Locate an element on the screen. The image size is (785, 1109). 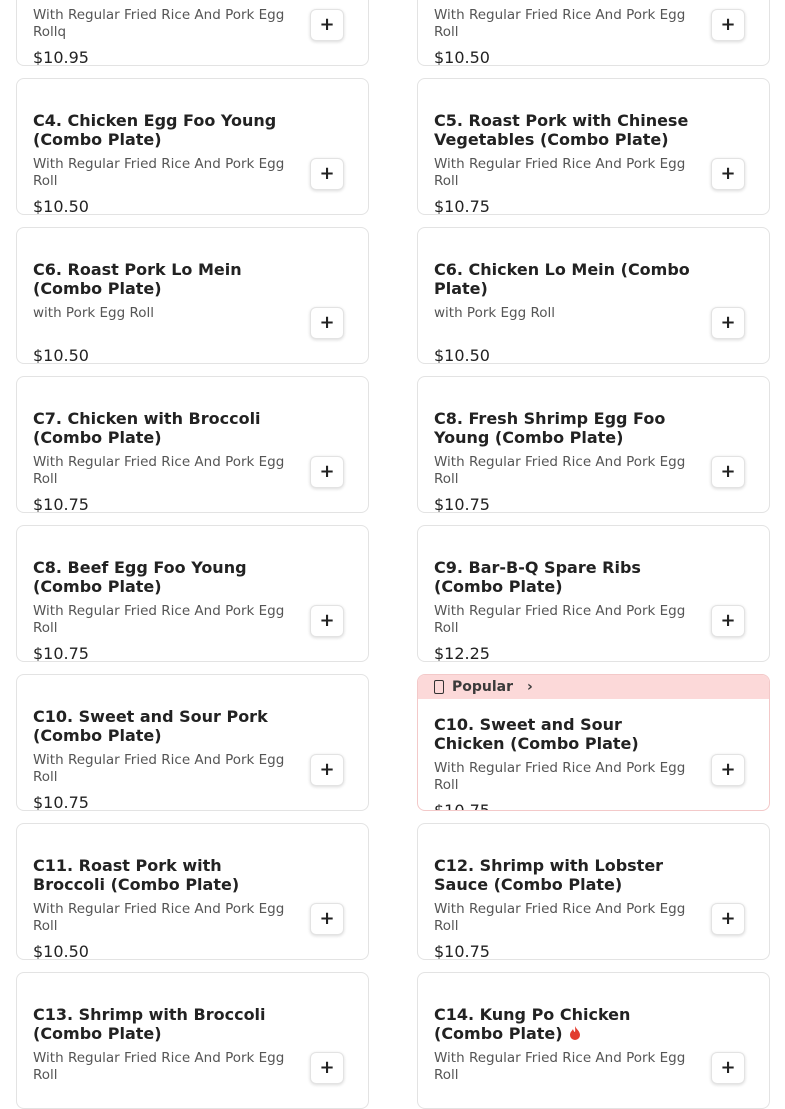
menu-item-title: C7. Chicken with Broccoli (Combo Plate) is located at coordinates (164, 428).